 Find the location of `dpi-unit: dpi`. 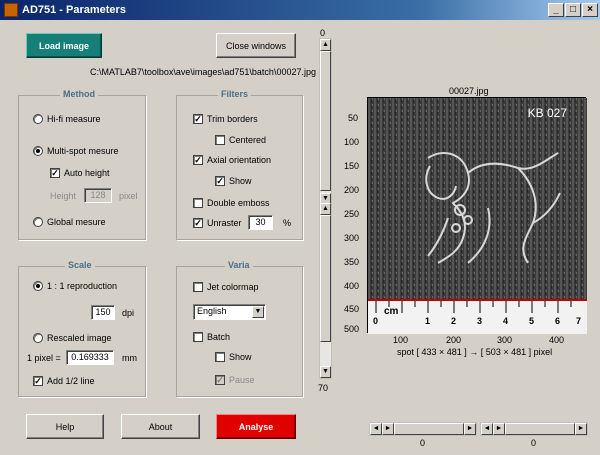

dpi-unit: dpi is located at coordinates (128, 313).